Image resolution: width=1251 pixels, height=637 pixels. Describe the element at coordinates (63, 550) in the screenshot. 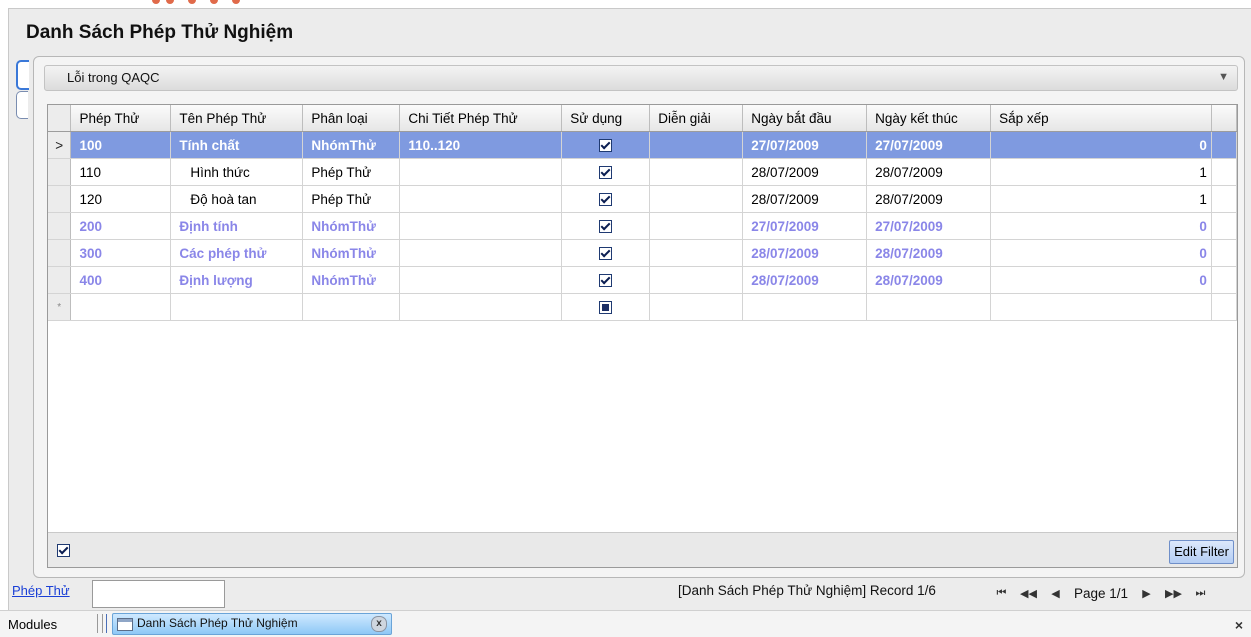

I see `filter-enable-checkbox` at that location.